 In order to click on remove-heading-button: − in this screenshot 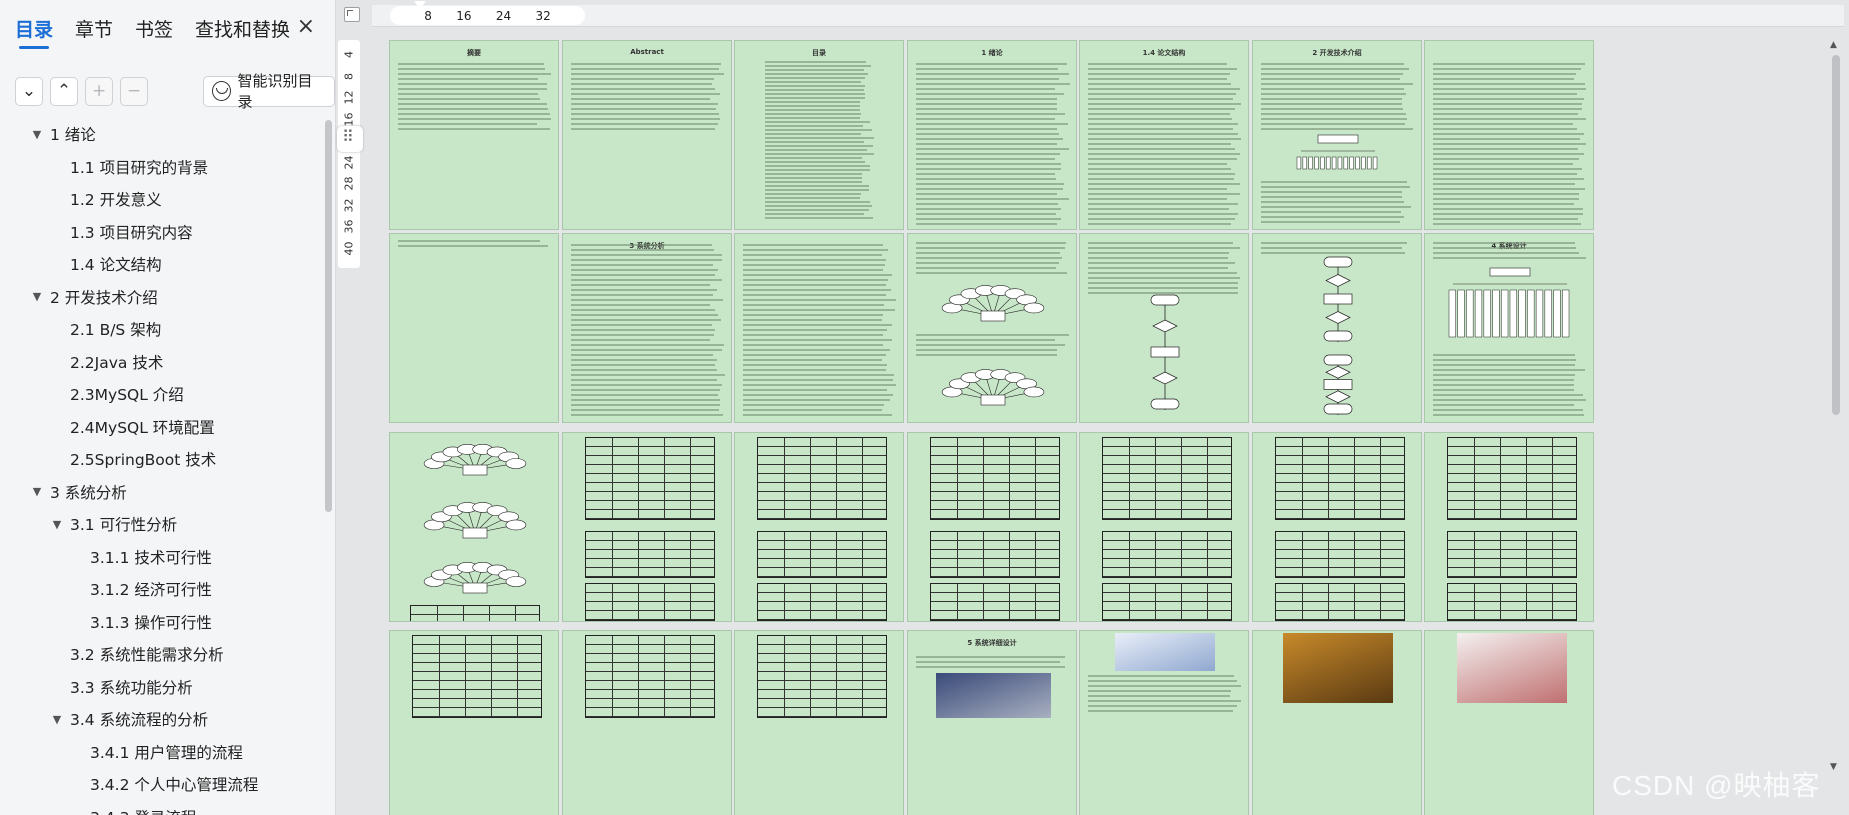, I will do `click(134, 91)`.